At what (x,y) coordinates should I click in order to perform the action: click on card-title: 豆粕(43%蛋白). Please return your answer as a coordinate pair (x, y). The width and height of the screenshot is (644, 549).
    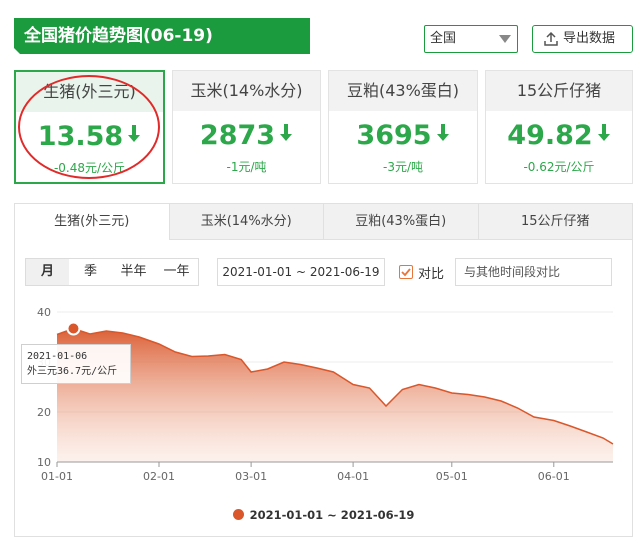
    Looking at the image, I should click on (403, 91).